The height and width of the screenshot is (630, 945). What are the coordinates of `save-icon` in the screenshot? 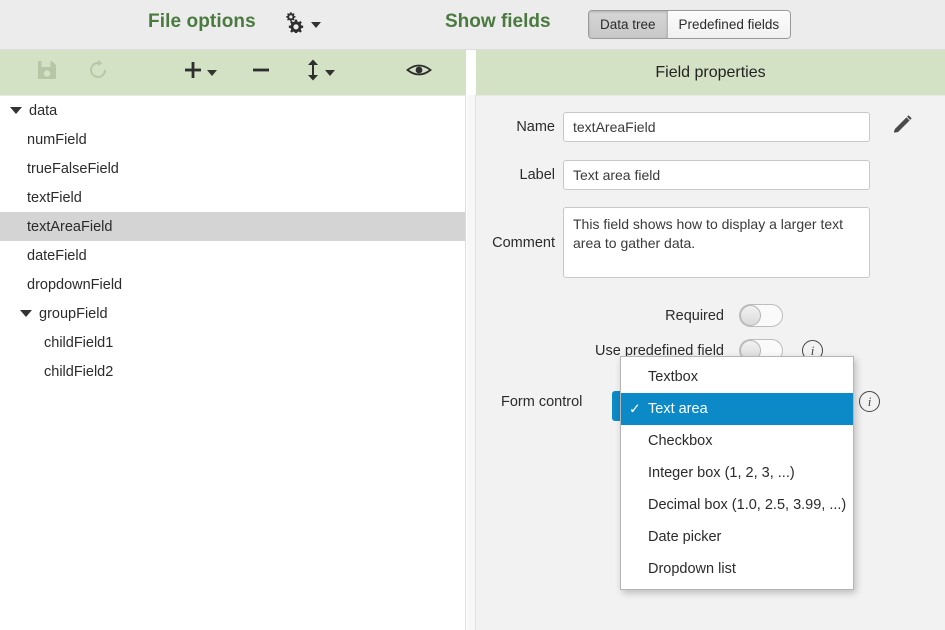 It's located at (47, 72).